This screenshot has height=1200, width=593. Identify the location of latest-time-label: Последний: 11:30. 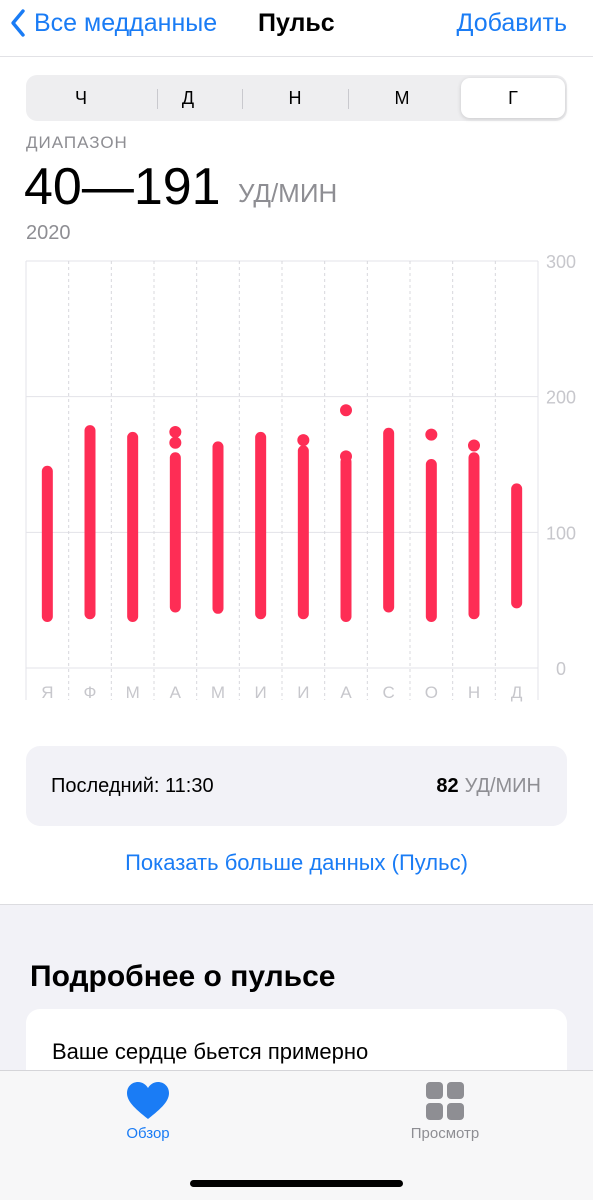
(132, 786).